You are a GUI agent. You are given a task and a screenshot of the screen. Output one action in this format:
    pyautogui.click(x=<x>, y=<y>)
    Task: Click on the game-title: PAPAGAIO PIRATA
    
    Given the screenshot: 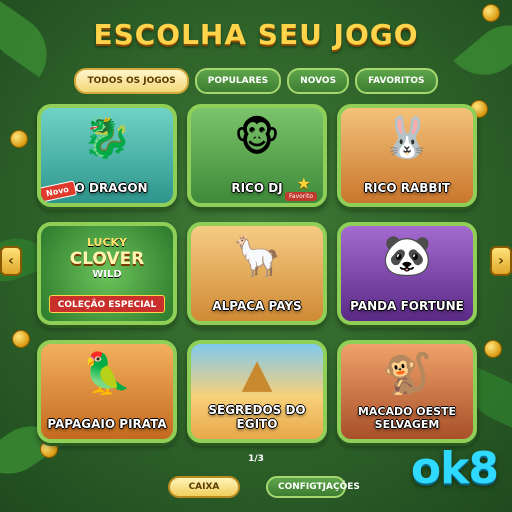 What is the action you would take?
    pyautogui.click(x=107, y=424)
    